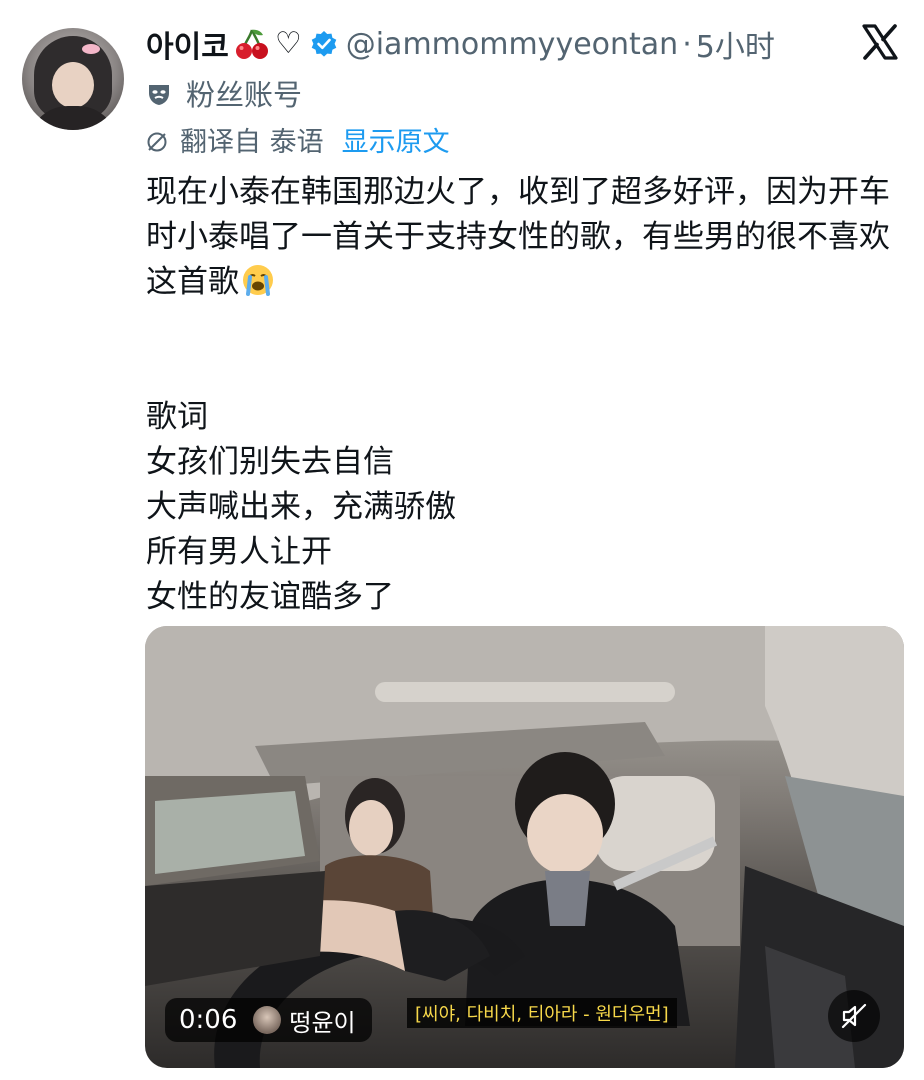  What do you see at coordinates (322, 1022) in the screenshot?
I see `channel-name: 떵윤이` at bounding box center [322, 1022].